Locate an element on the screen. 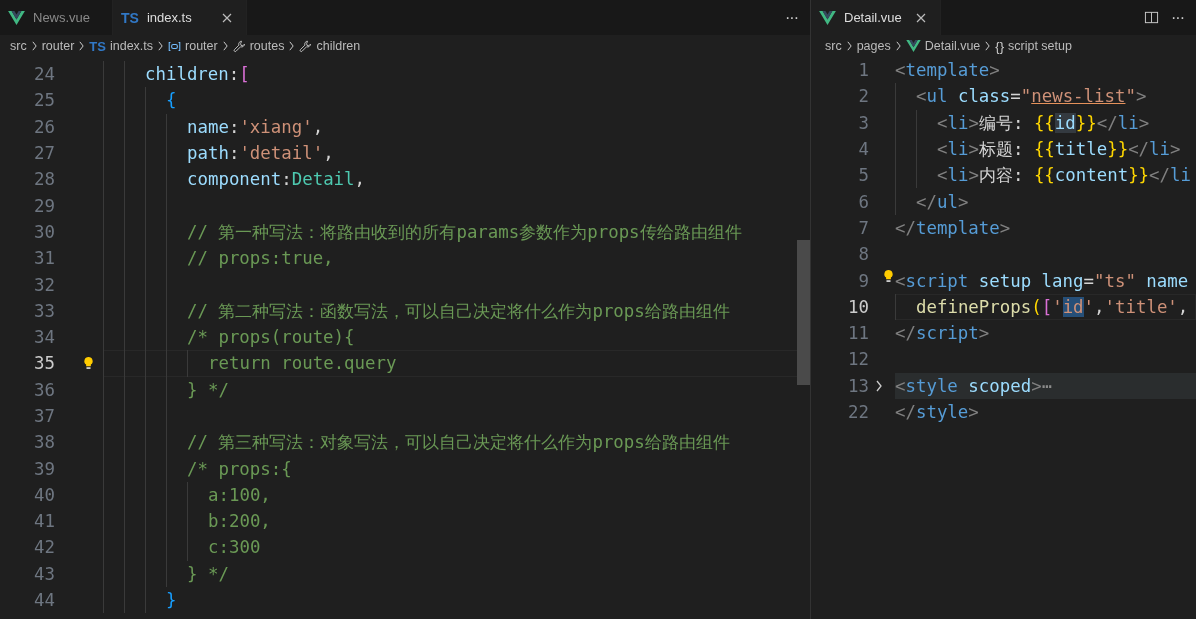 This screenshot has height=619, width=1196. code-line: <li>内容: {{content}}</li is located at coordinates (1064, 176).